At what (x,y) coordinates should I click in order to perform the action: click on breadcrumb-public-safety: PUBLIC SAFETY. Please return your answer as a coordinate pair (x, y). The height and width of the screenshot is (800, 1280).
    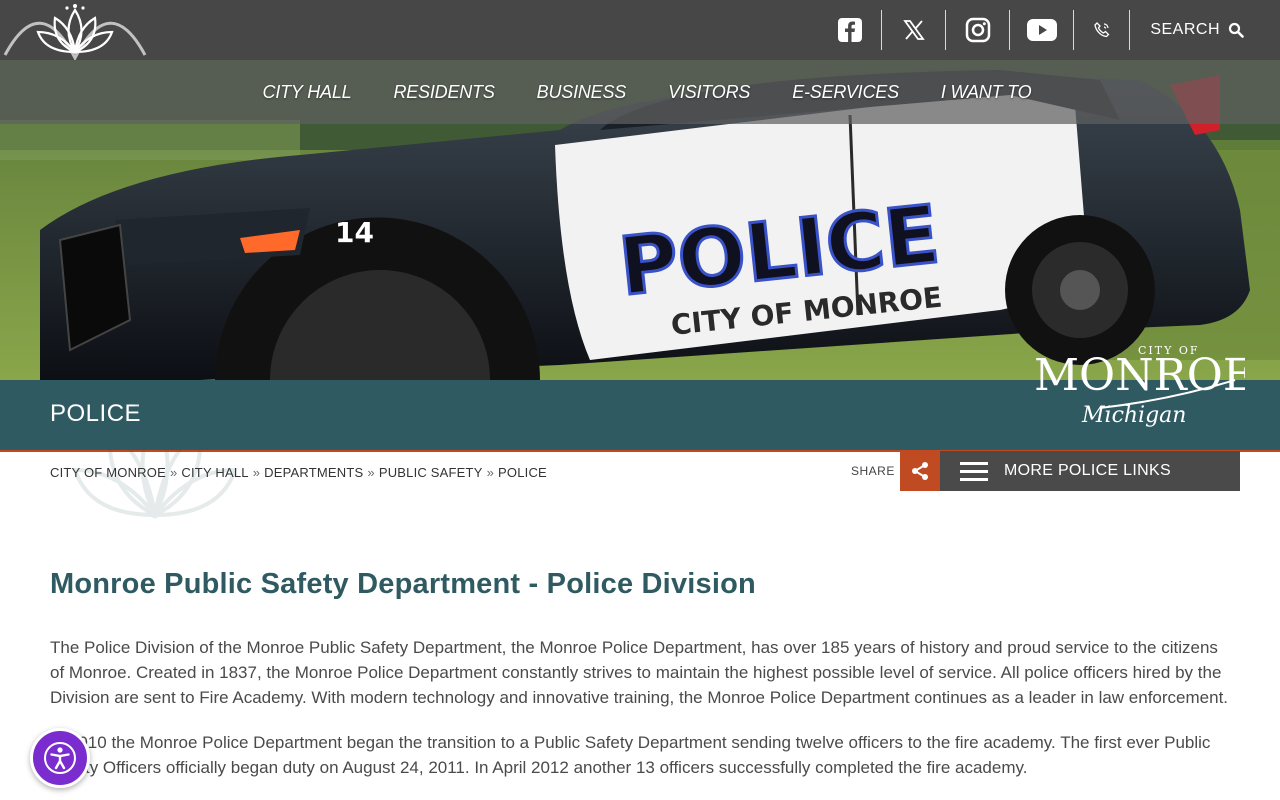
    Looking at the image, I should click on (431, 472).